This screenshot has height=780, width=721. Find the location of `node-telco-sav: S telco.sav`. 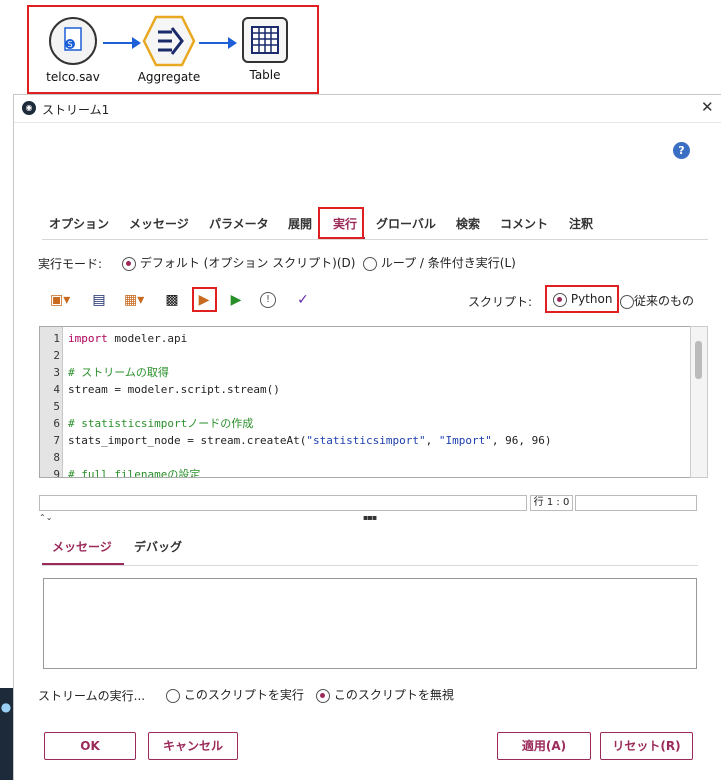

node-telco-sav: S telco.sav is located at coordinates (73, 50).